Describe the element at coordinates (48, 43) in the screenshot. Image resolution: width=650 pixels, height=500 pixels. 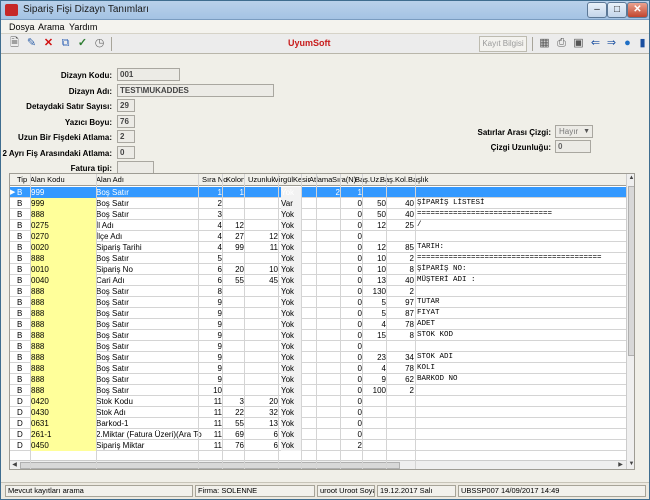
I see `delete-icon: ✕` at that location.